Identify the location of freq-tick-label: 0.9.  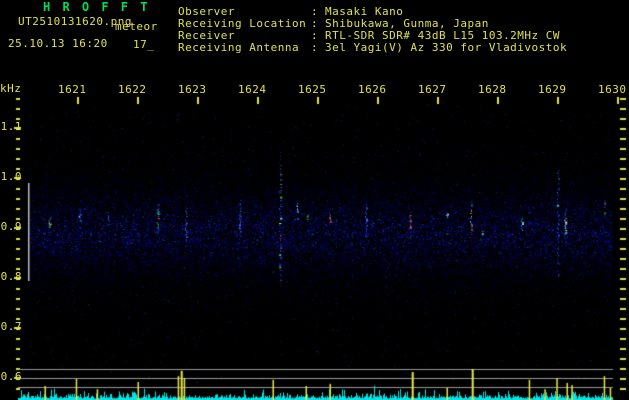
(11, 226).